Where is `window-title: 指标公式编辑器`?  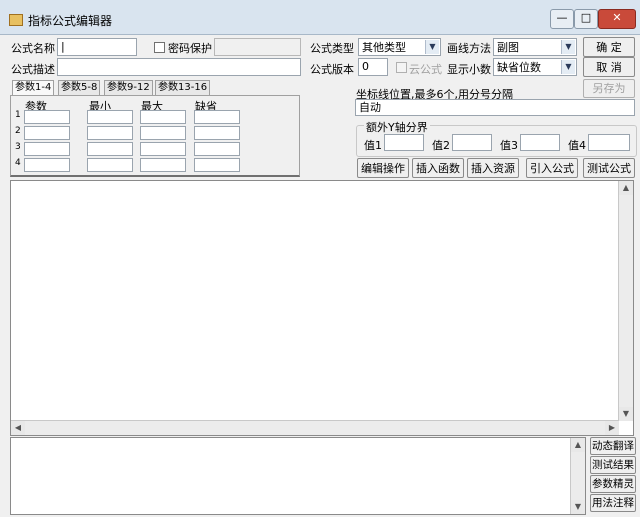
window-title: 指标公式编辑器 is located at coordinates (70, 21).